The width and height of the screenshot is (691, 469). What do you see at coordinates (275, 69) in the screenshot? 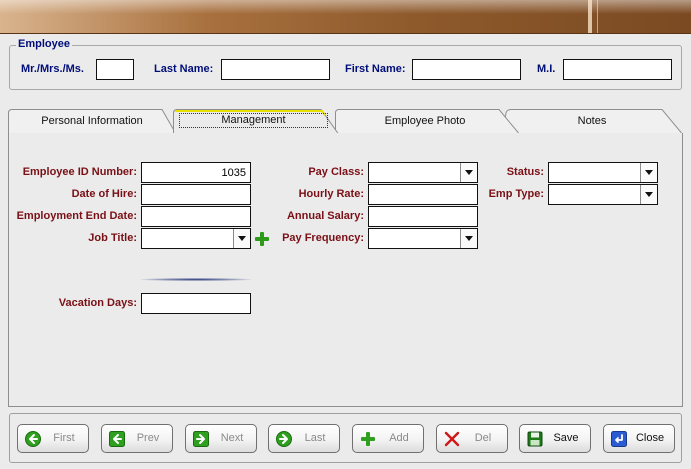
I see `last-name-field` at bounding box center [275, 69].